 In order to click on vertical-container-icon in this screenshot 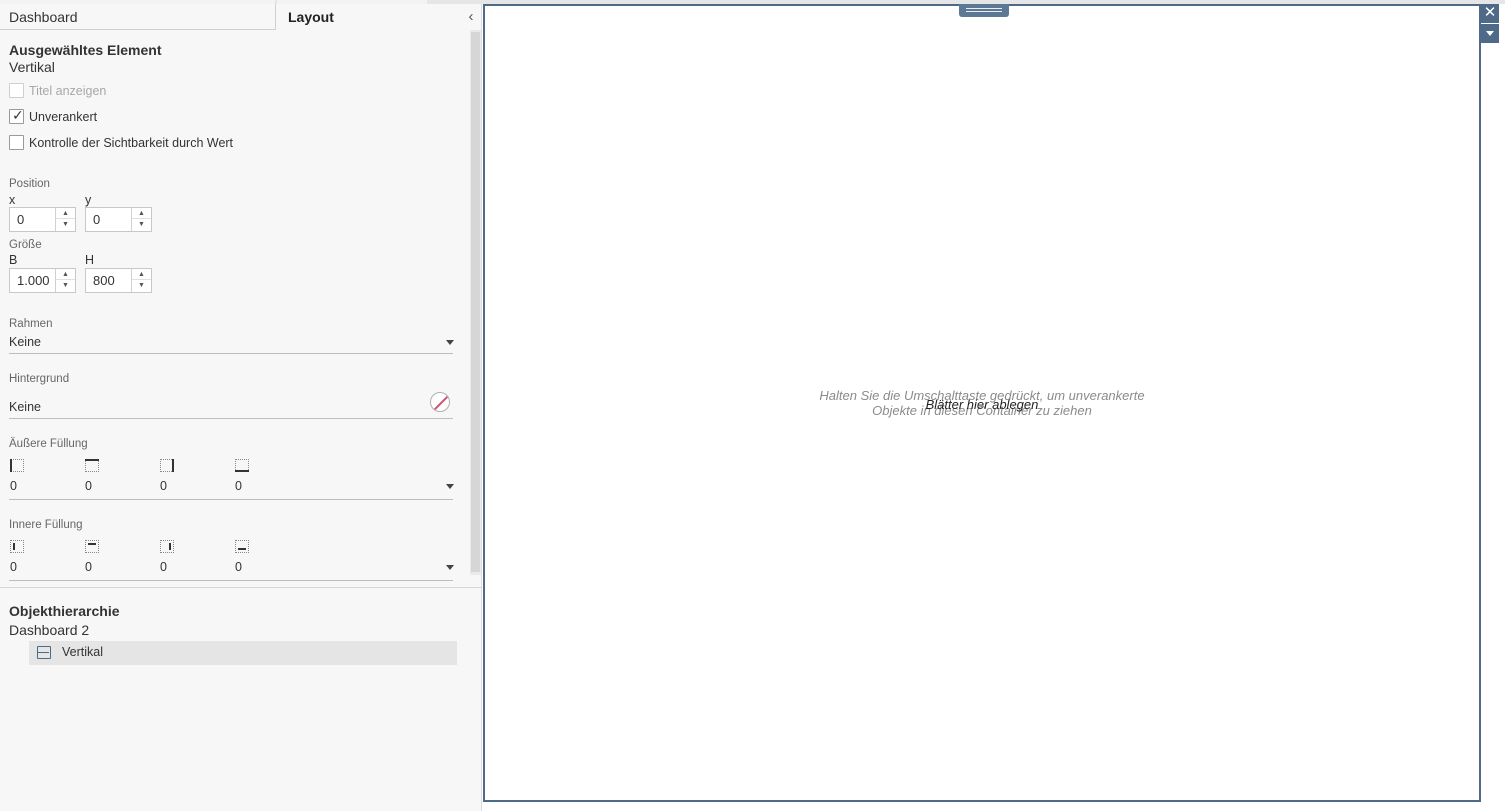, I will do `click(44, 652)`.